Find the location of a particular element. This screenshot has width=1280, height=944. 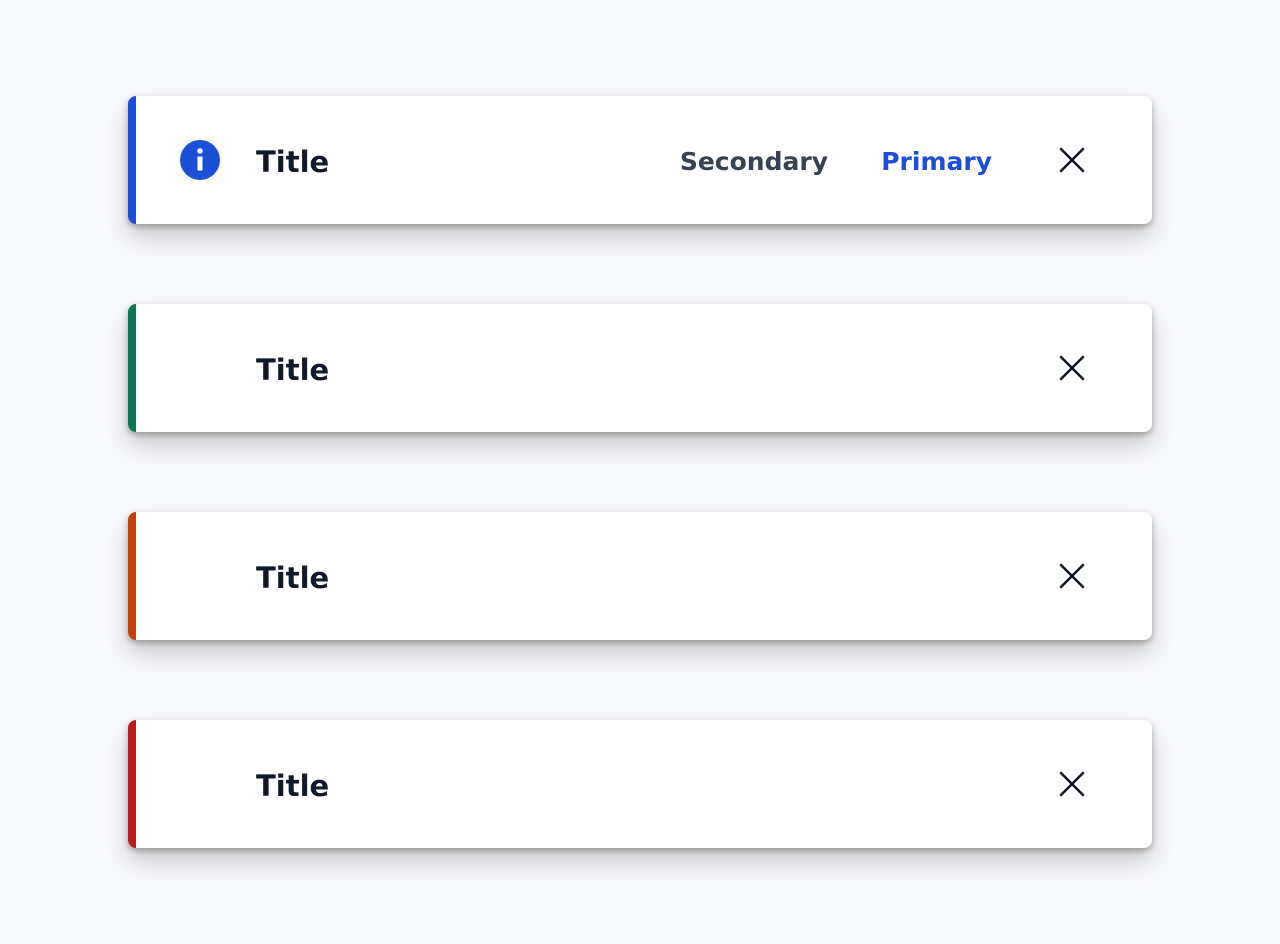

warning-toast: Title is located at coordinates (640, 576).